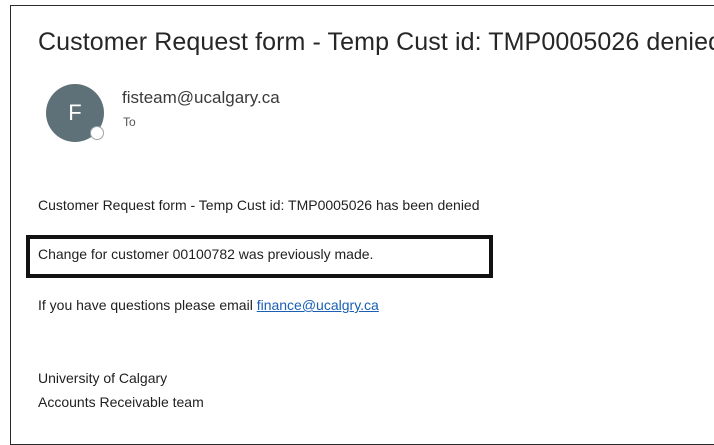 This screenshot has height=445, width=714. I want to click on sender-address: fisteam@ucalgary.ca, so click(201, 98).